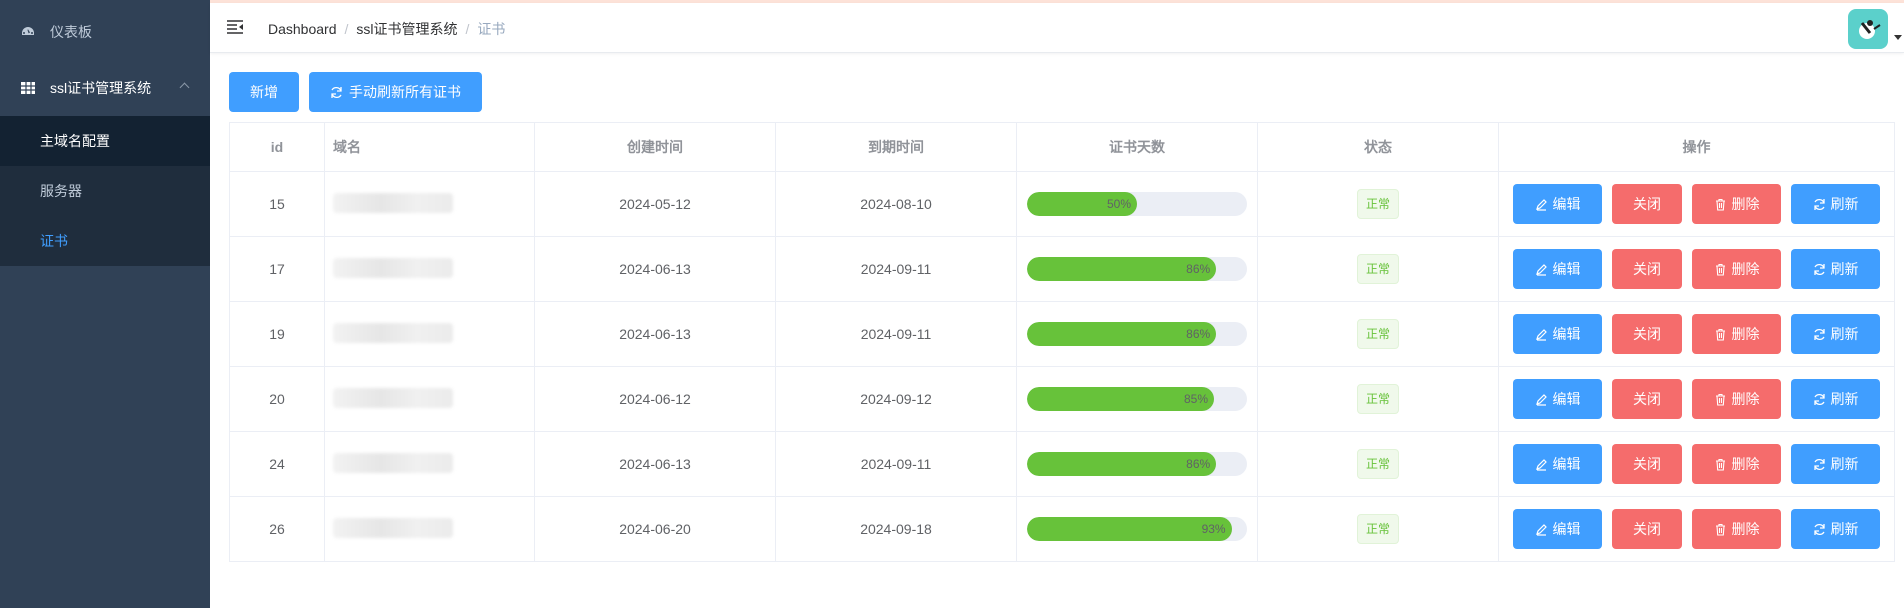 The width and height of the screenshot is (1904, 608). Describe the element at coordinates (1898, 37) in the screenshot. I see `chevron-down-icon` at that location.